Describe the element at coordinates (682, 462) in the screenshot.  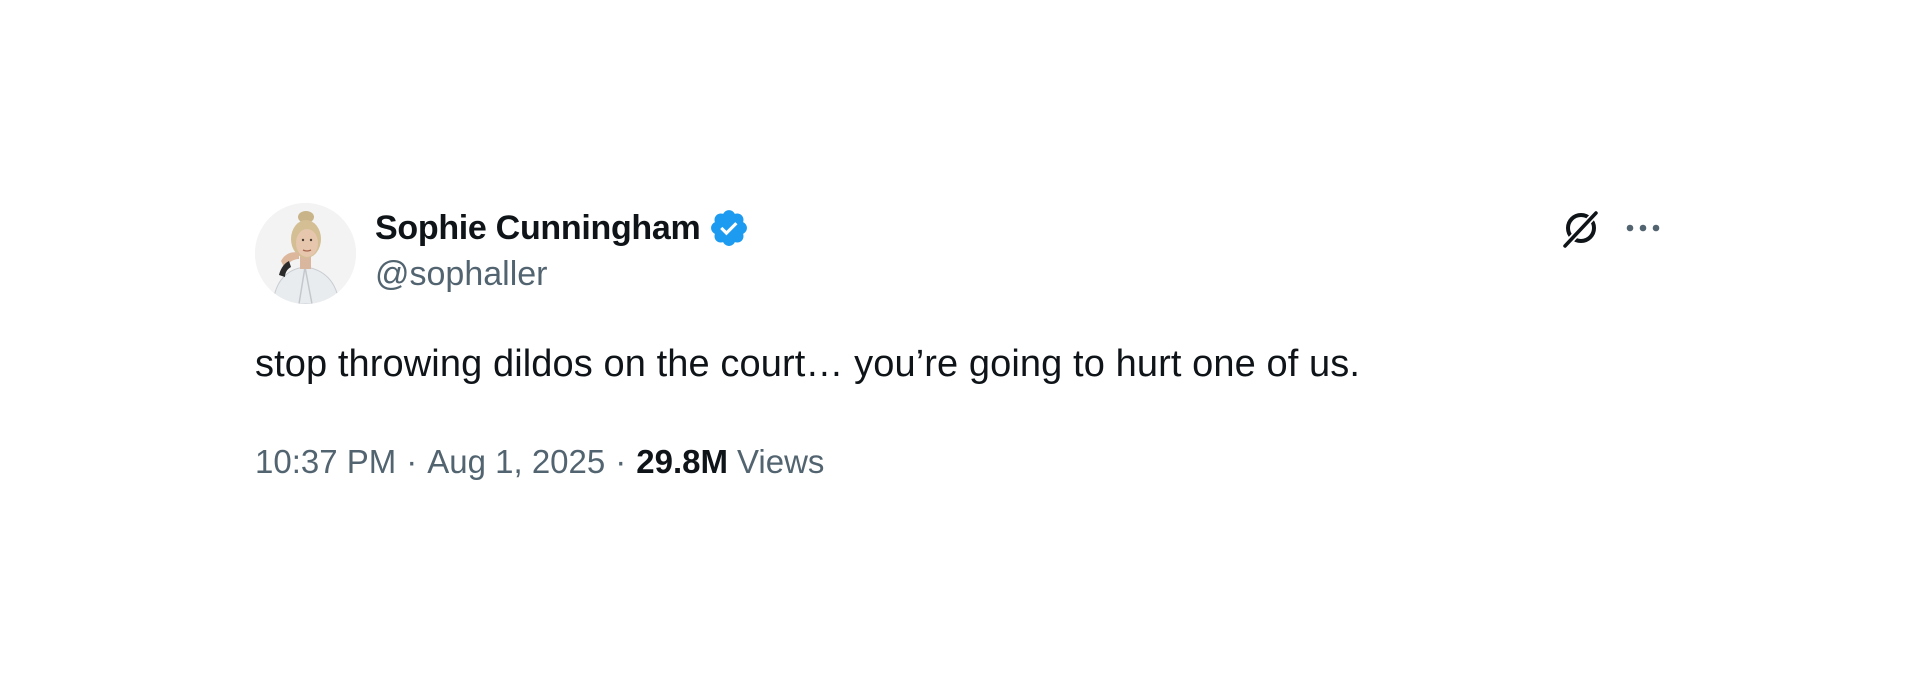
I see `views-count: 29.8M` at that location.